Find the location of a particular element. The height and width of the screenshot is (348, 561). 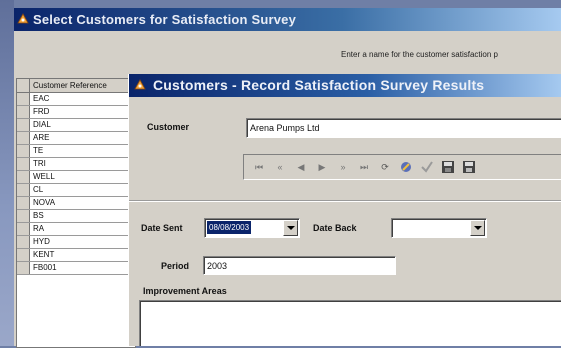

select-customers-titlebar: Select Customers for Satisfaction Survey is located at coordinates (287, 19).